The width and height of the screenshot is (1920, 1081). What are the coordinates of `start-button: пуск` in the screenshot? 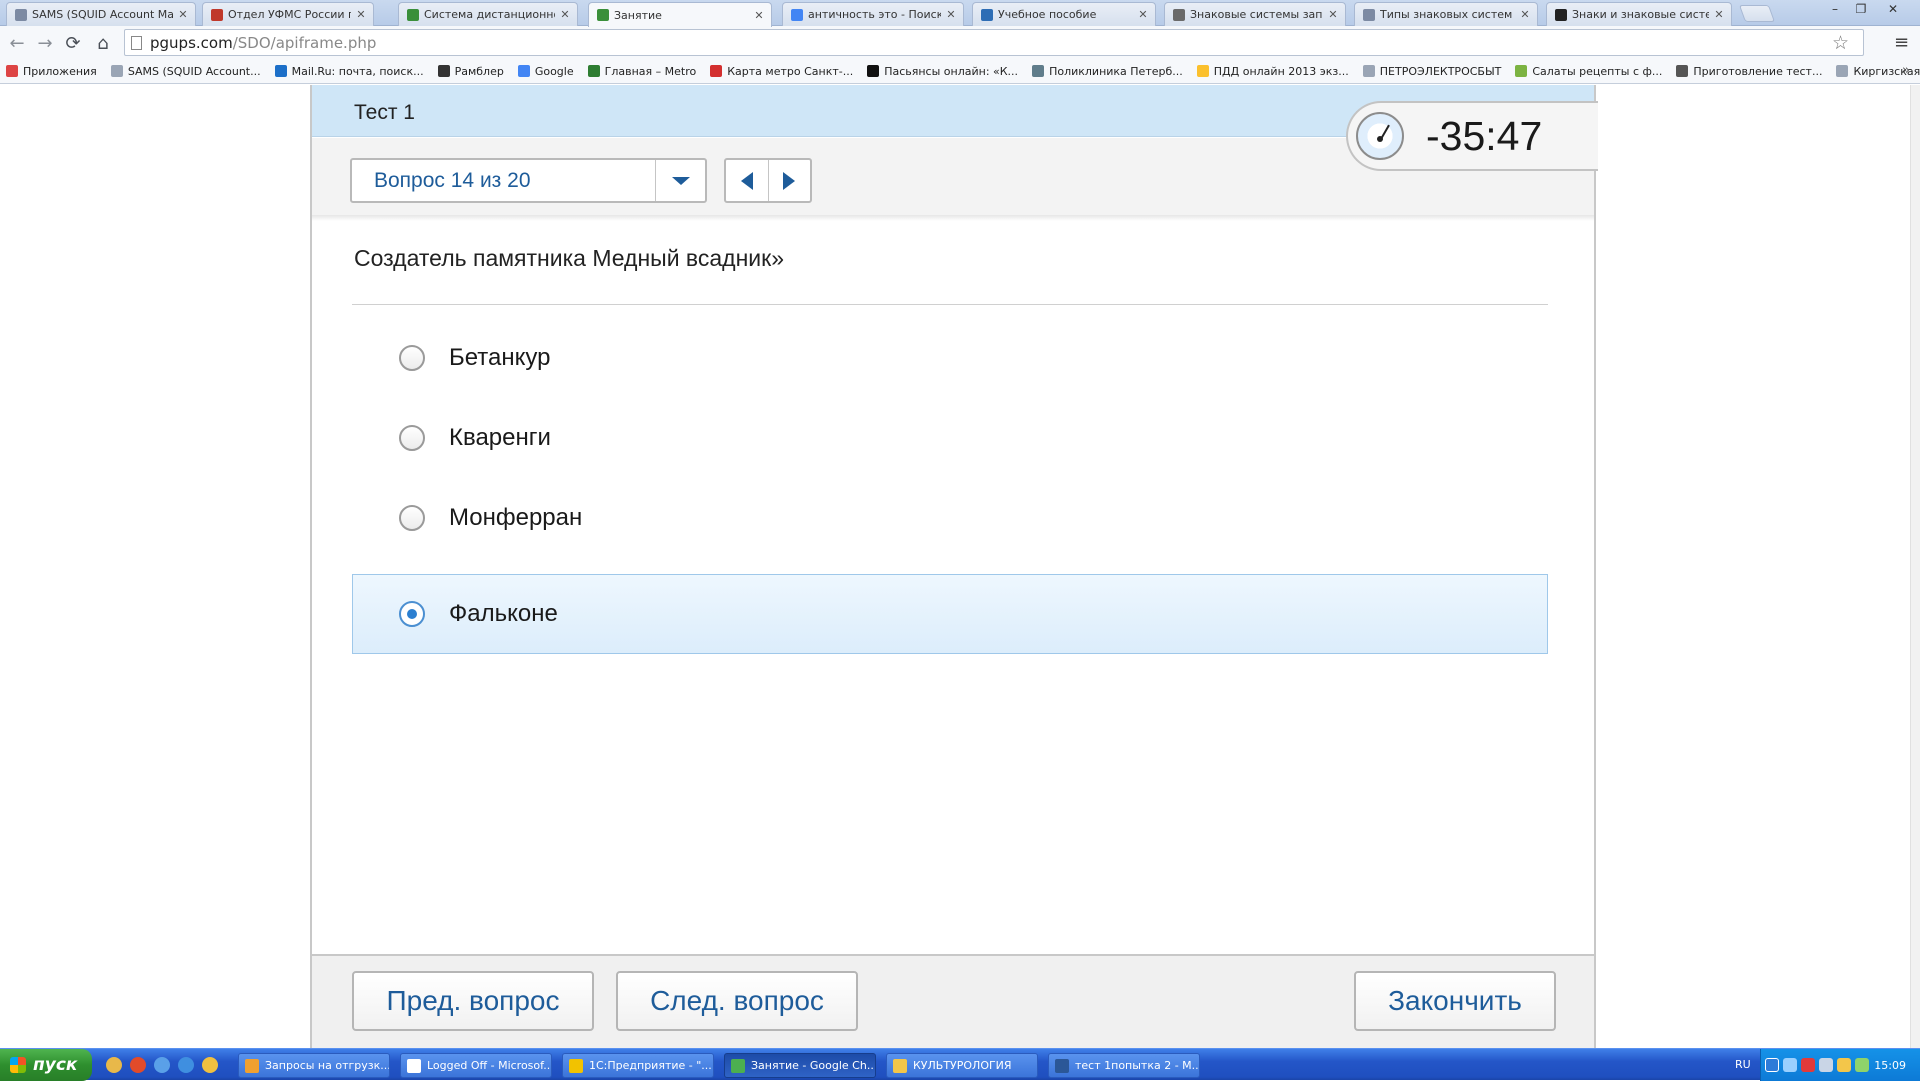 It's located at (46, 1065).